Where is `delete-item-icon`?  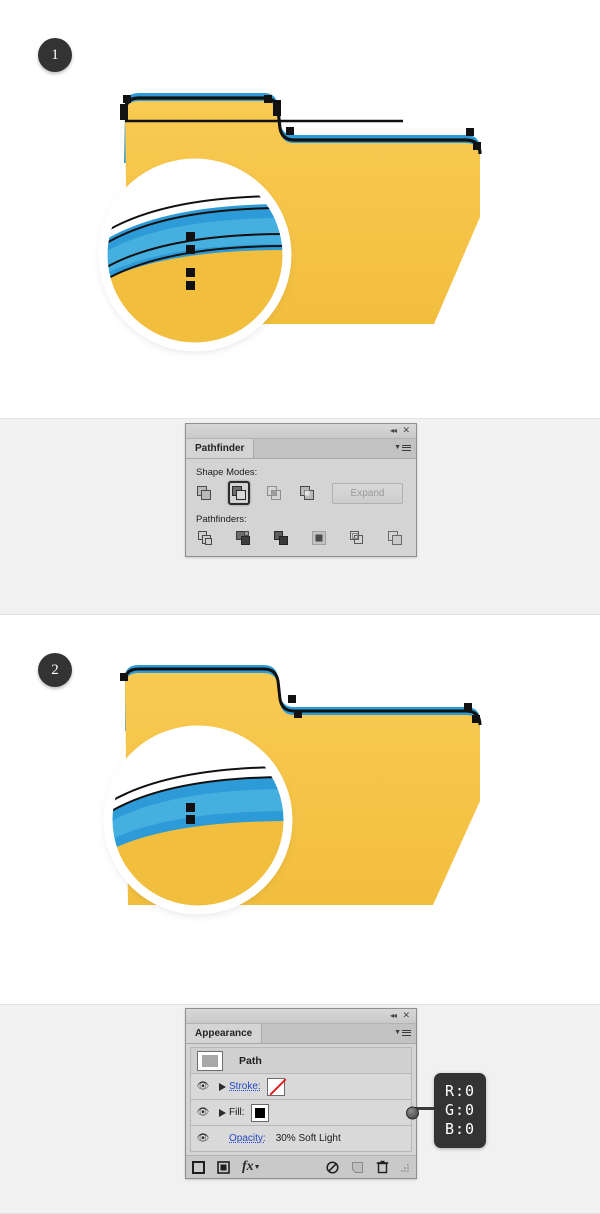 delete-item-icon is located at coordinates (382, 1167).